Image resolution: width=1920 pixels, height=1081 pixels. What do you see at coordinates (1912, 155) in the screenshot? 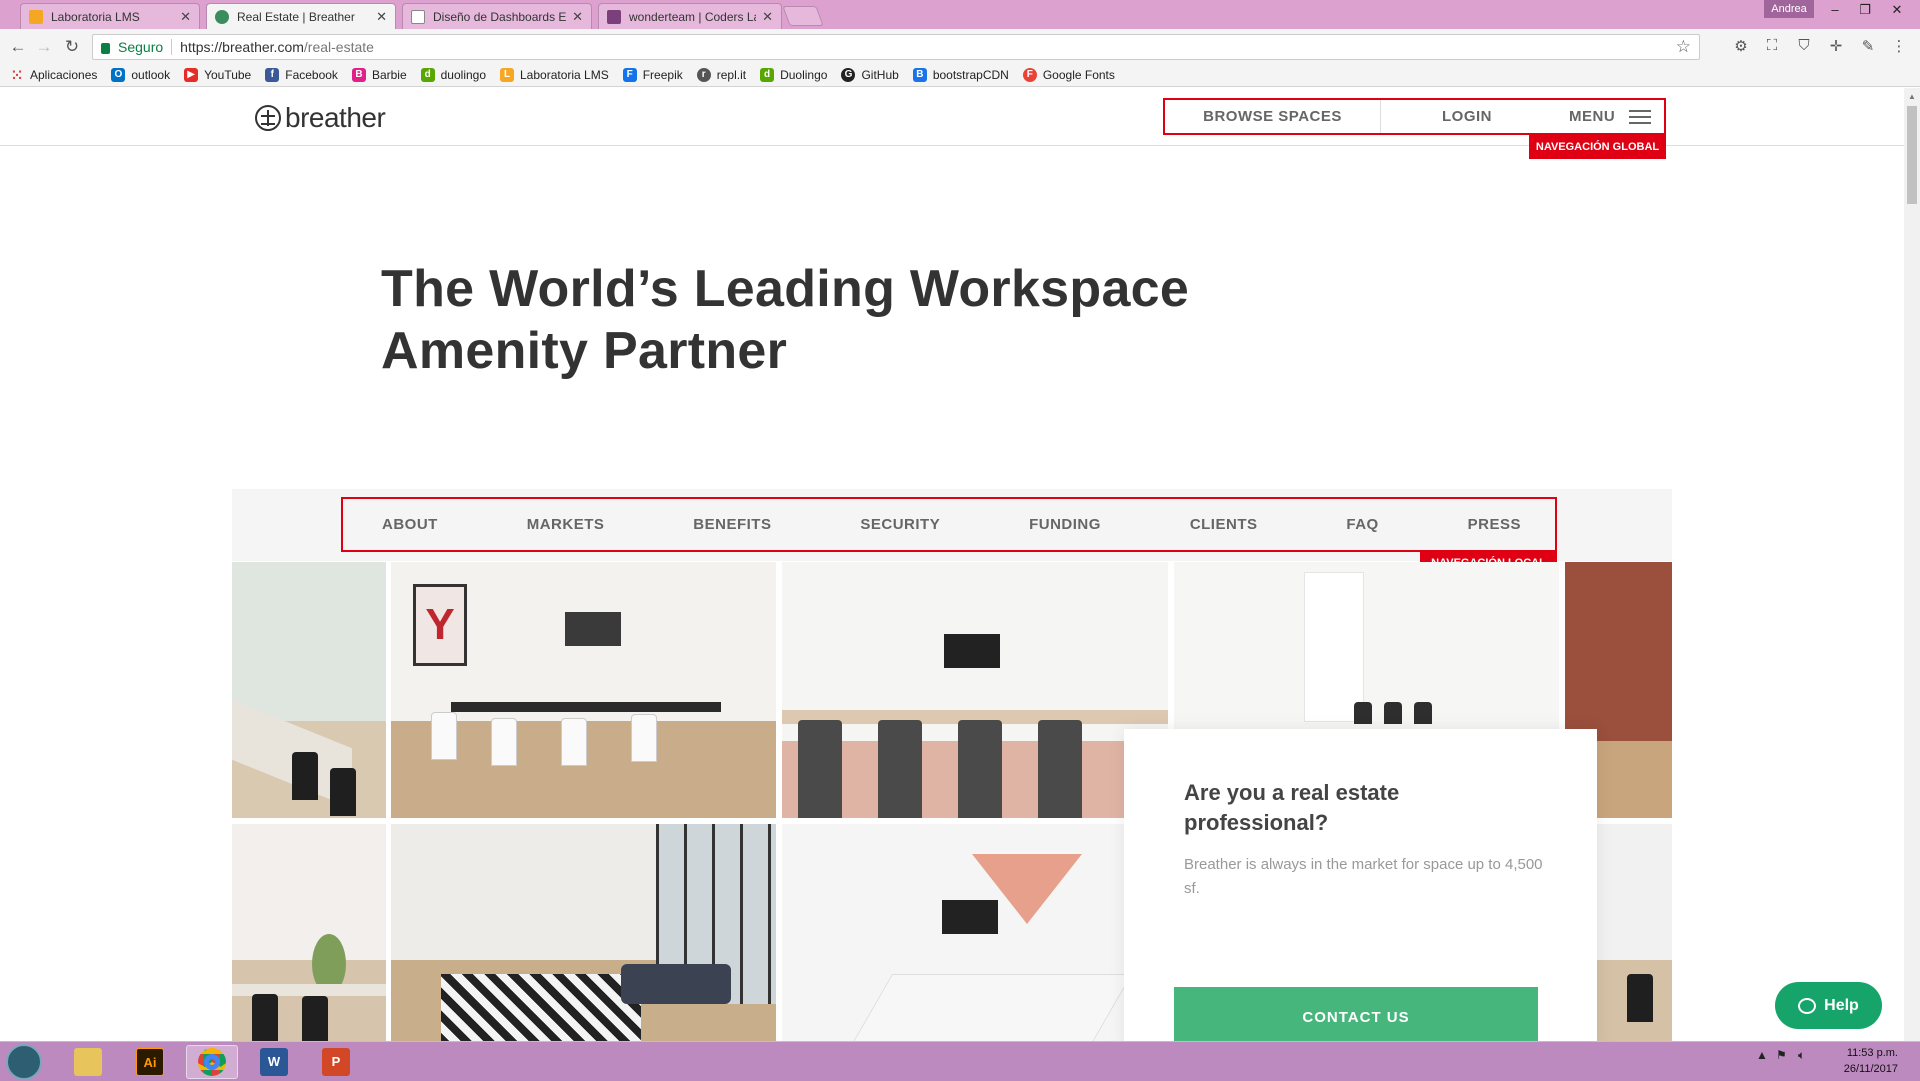
I see `scrollbar-thumb` at bounding box center [1912, 155].